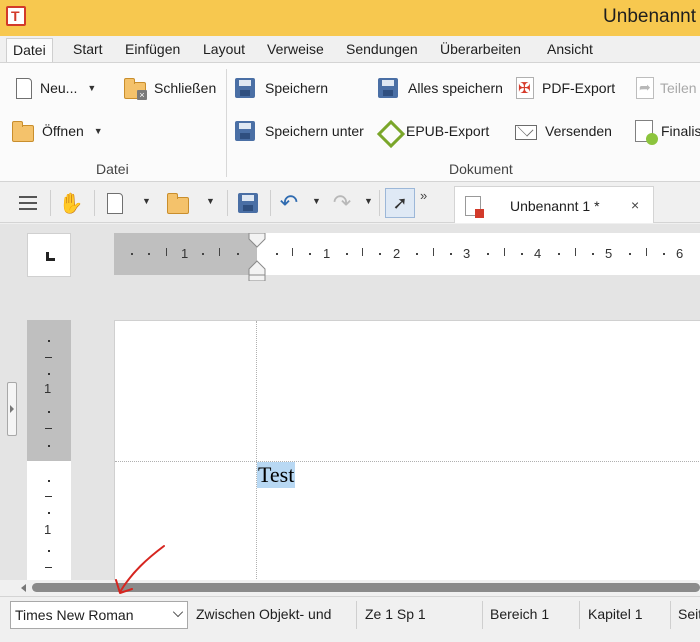  I want to click on annotation-arrow-icon, so click(140, 569).